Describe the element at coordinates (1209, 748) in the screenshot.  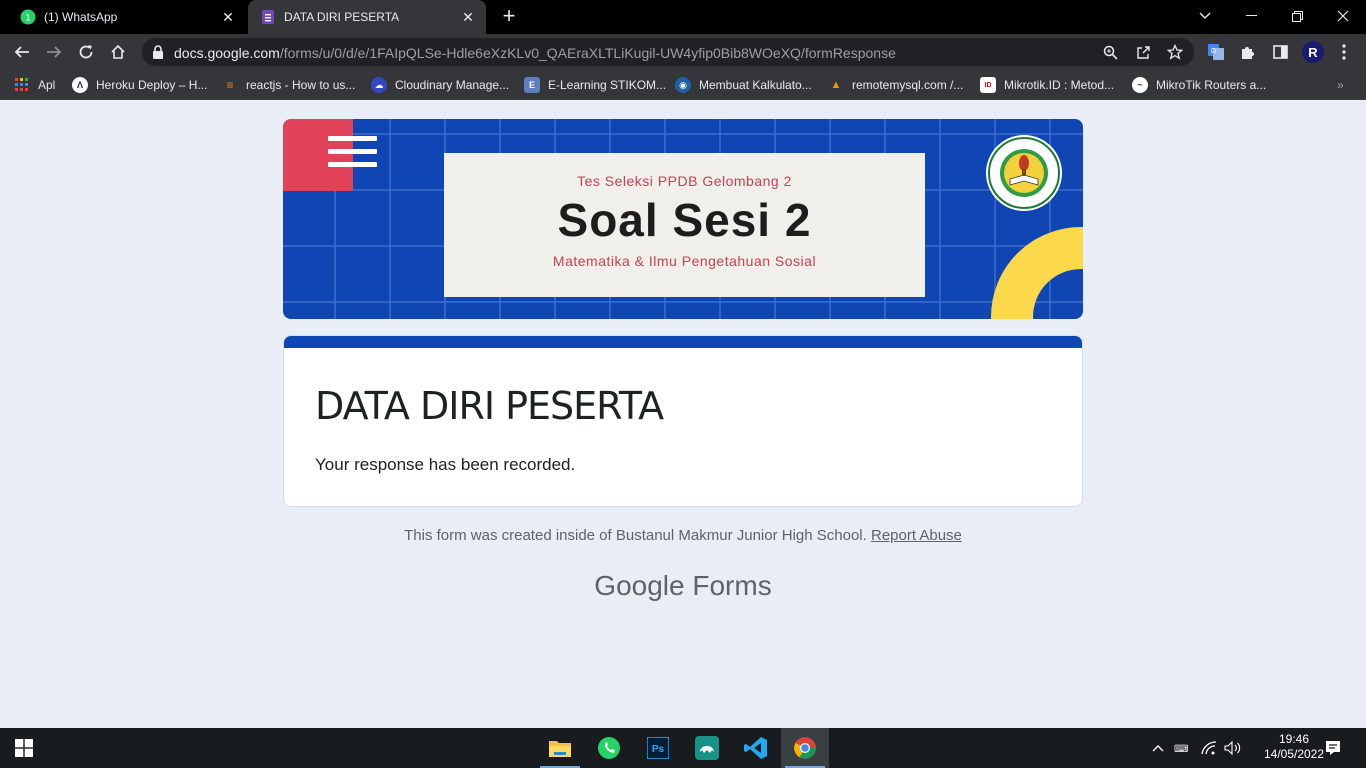
I see `wifi-icon` at that location.